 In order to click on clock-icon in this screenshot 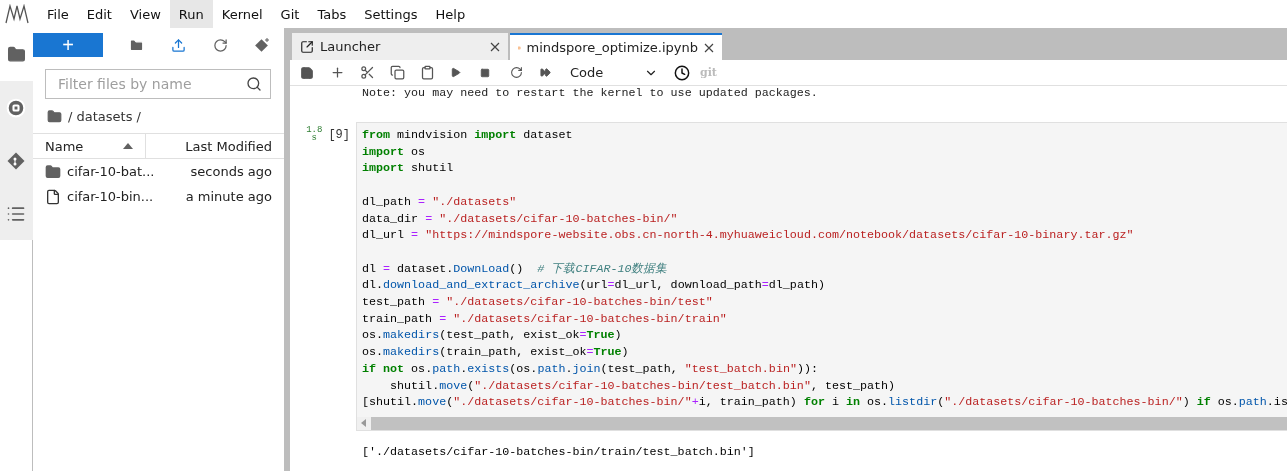, I will do `click(682, 72)`.